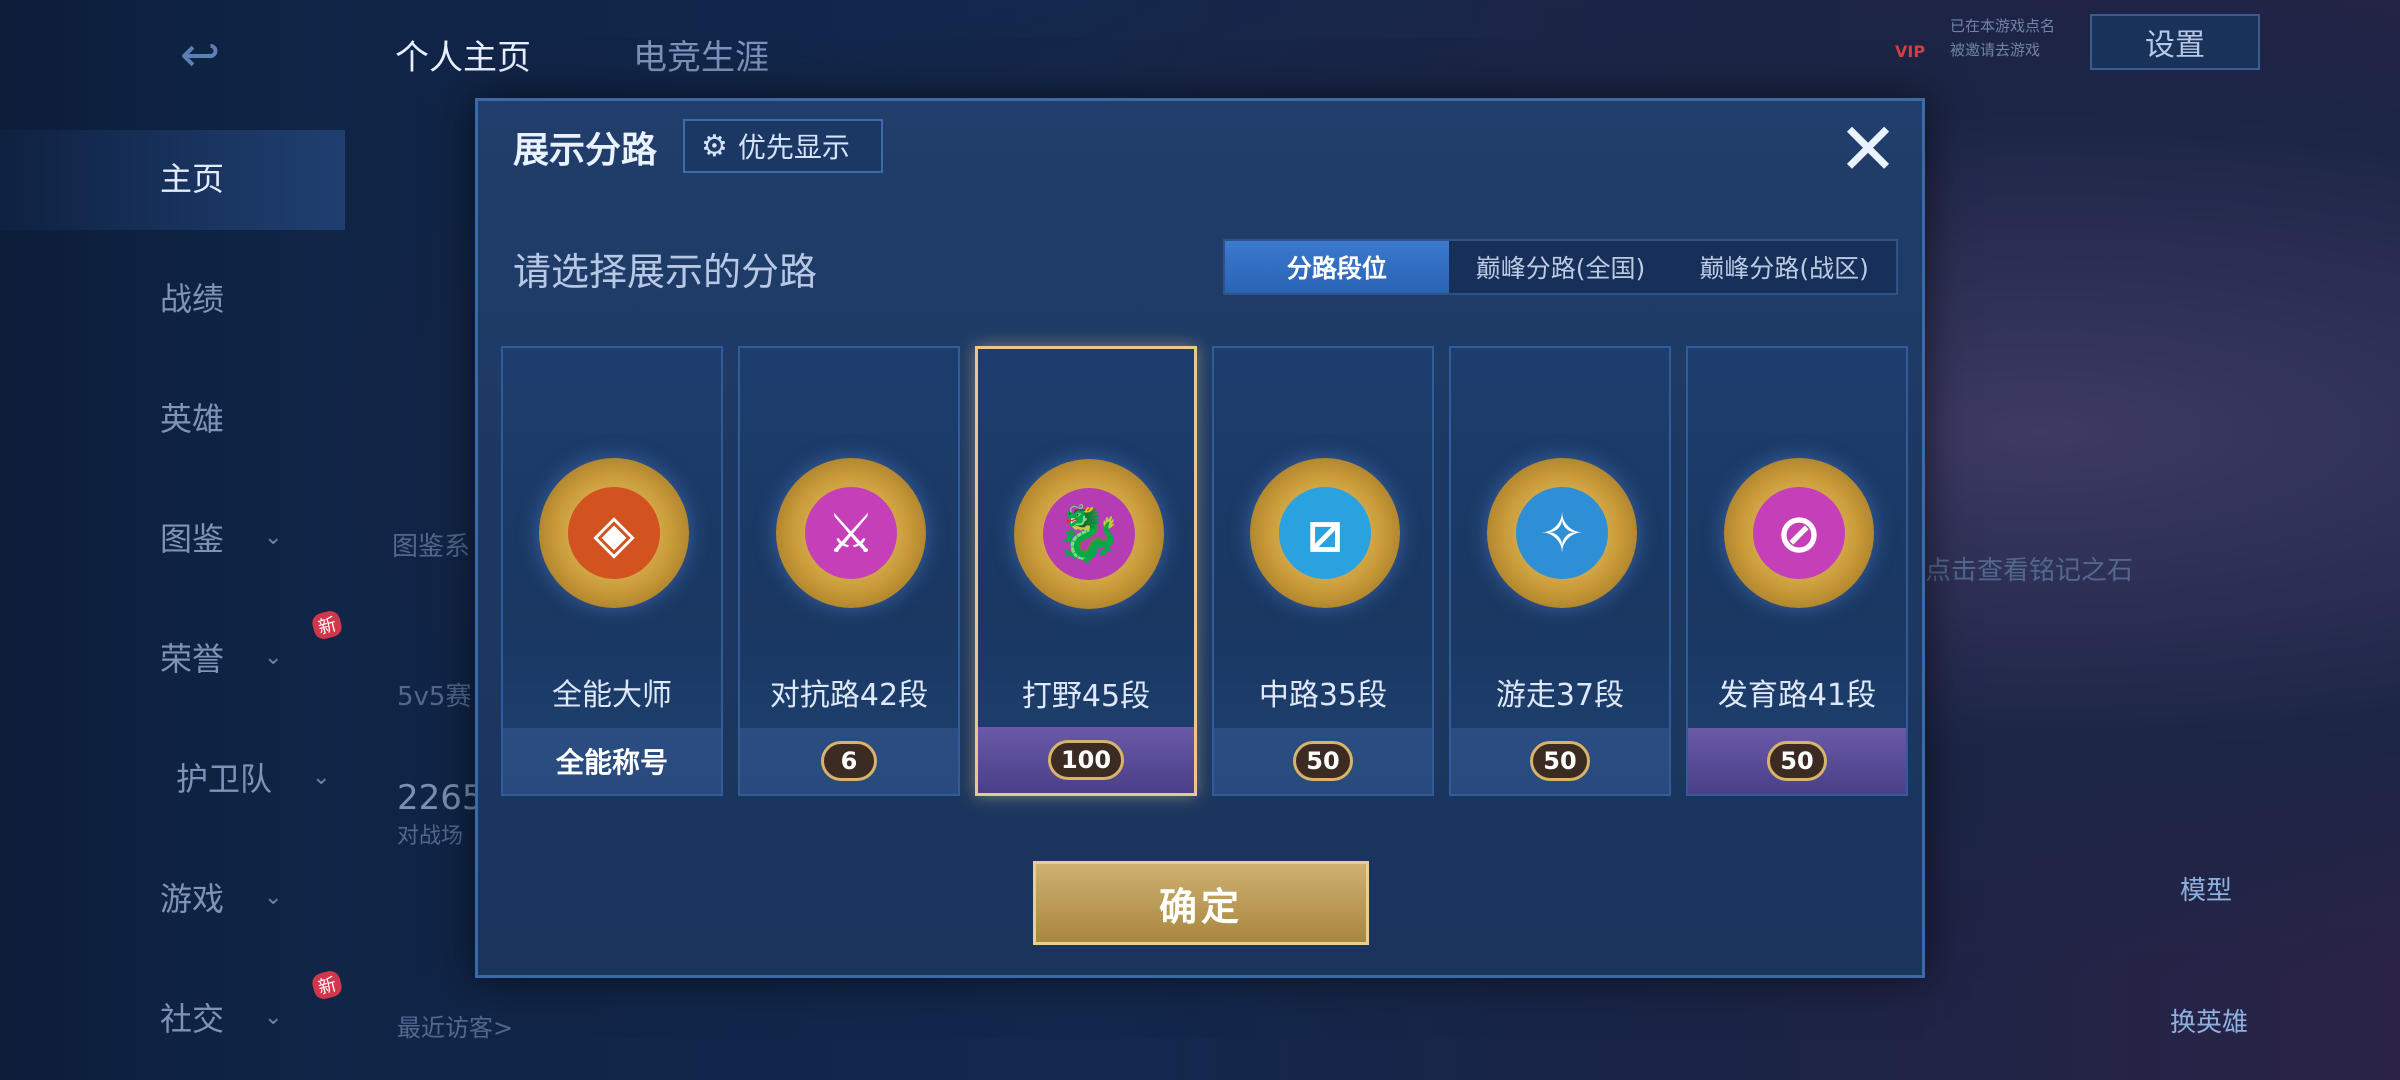 The height and width of the screenshot is (1080, 2400). I want to click on sidebar-item-guard: 护卫队 ⌄, so click(266, 777).